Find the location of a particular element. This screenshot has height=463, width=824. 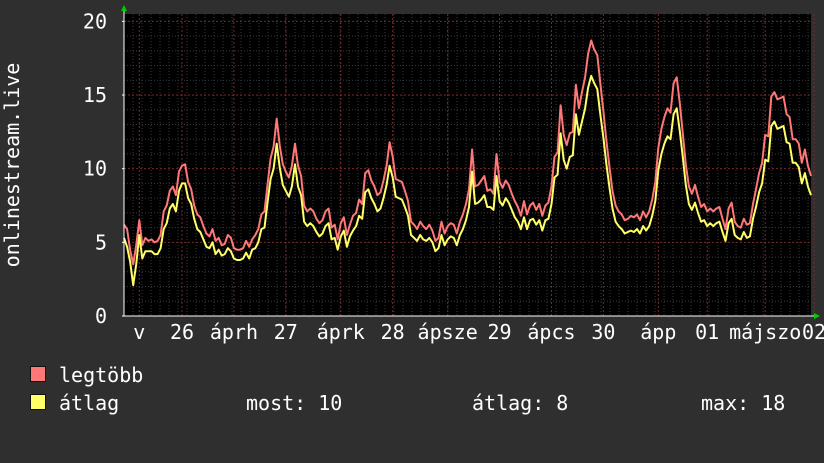

y-ticks: 0 5 10 15 20 is located at coordinates (103, 168).